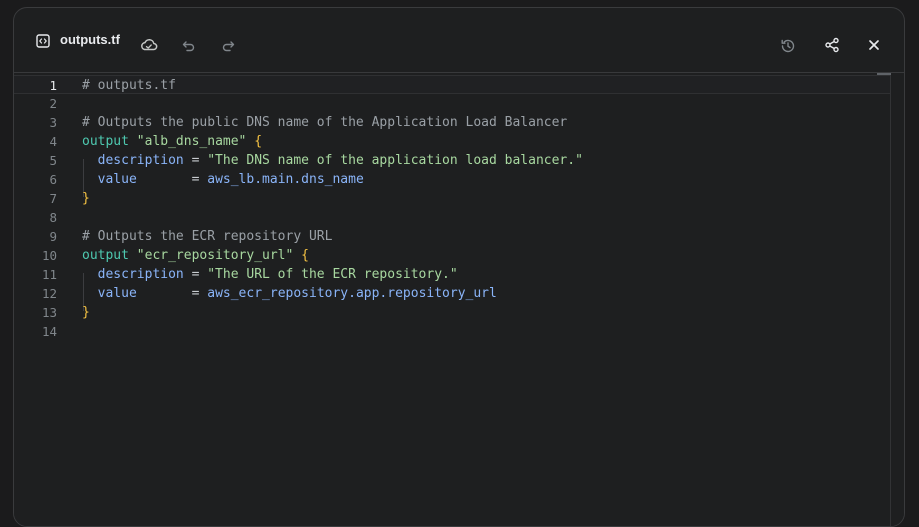  I want to click on code-line: 4 output "alb_dns_name" {, so click(452, 141).